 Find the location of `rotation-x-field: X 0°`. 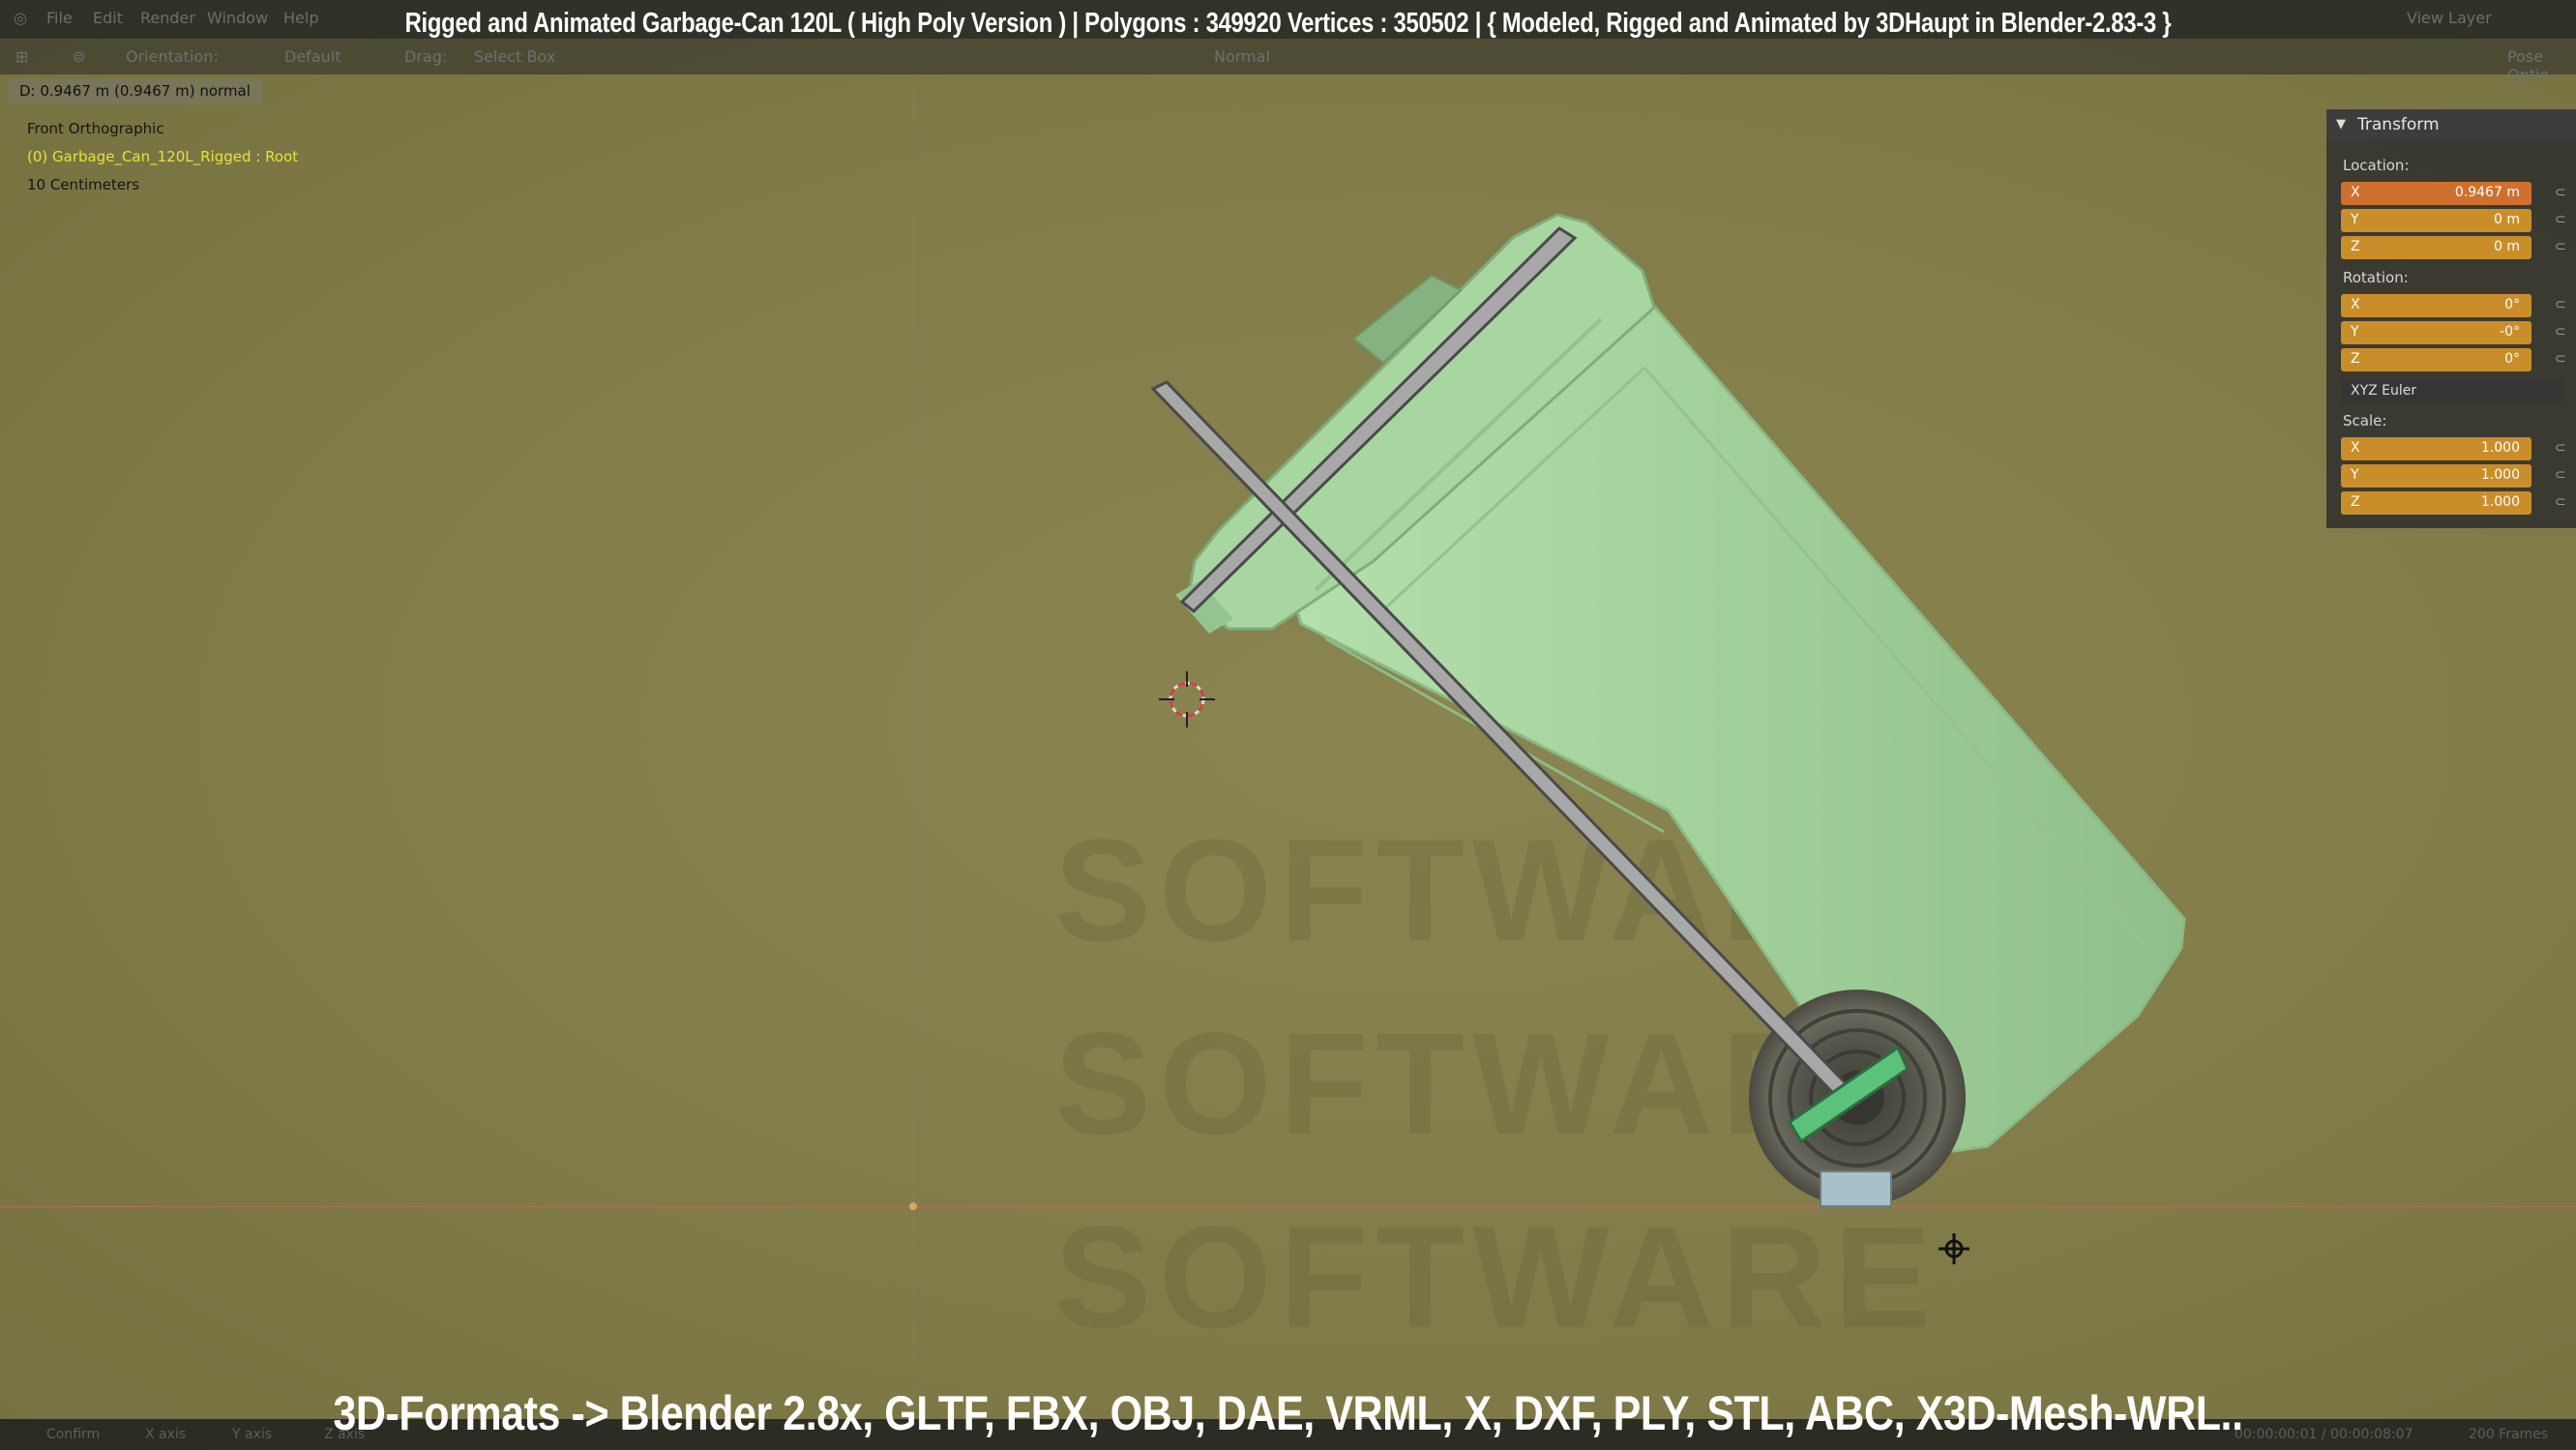

rotation-x-field: X 0° is located at coordinates (2436, 305).